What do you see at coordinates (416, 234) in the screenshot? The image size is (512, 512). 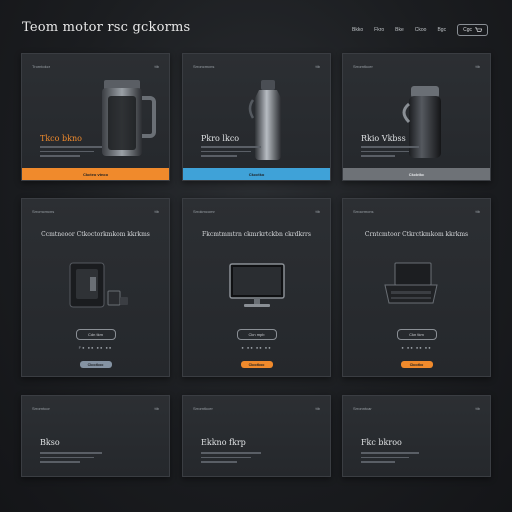 I see `card-title: Crntcmtoor Ctkrctkmkom kkrkms` at bounding box center [416, 234].